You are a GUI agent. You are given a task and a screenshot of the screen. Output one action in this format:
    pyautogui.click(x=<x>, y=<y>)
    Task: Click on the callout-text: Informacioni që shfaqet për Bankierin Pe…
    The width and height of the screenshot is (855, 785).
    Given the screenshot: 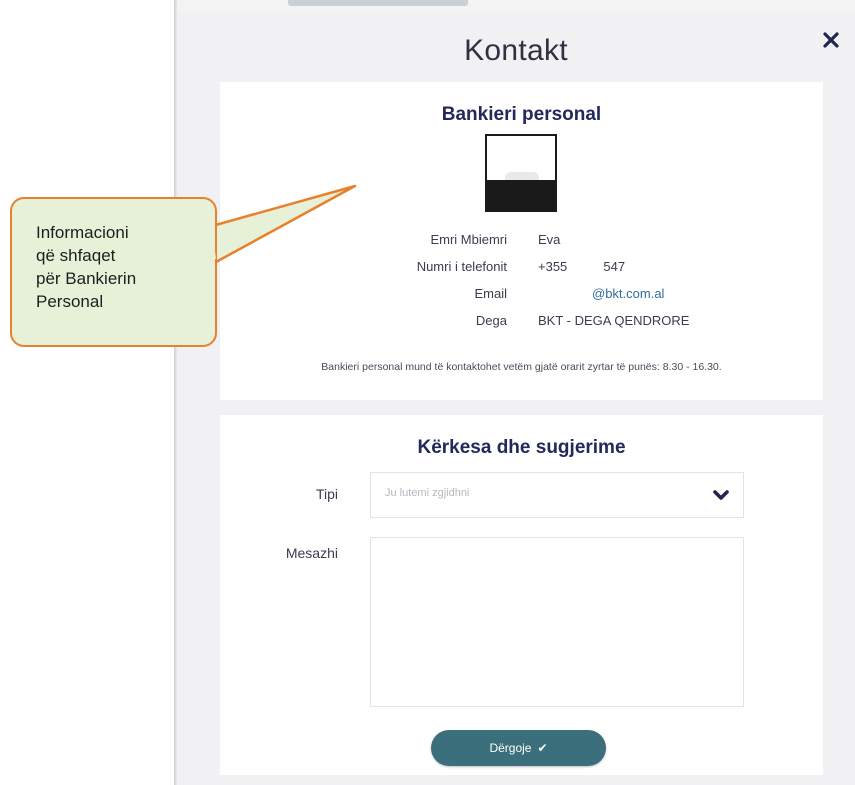 What is the action you would take?
    pyautogui.click(x=86, y=267)
    